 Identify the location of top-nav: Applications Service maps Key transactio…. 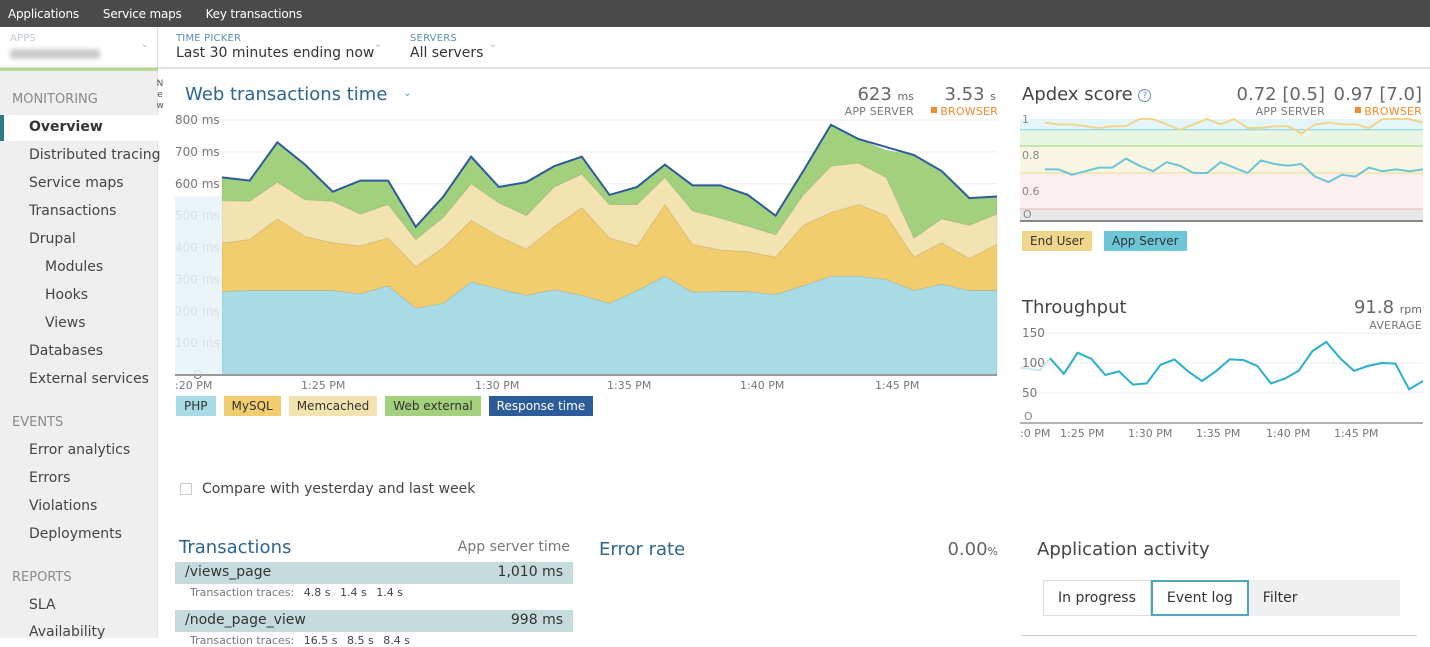
(715, 13).